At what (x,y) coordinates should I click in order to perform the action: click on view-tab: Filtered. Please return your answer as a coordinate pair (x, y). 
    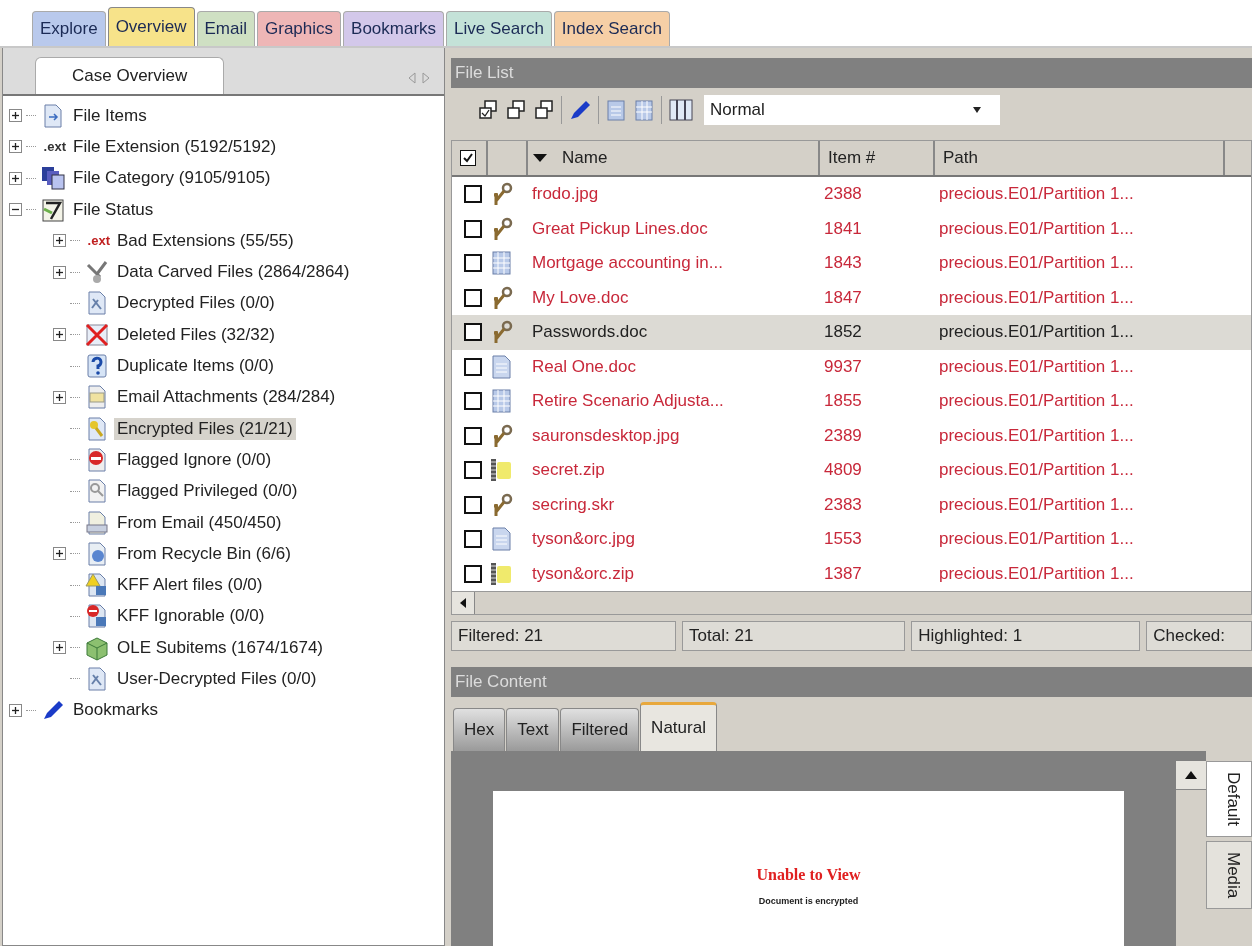
    Looking at the image, I should click on (600, 729).